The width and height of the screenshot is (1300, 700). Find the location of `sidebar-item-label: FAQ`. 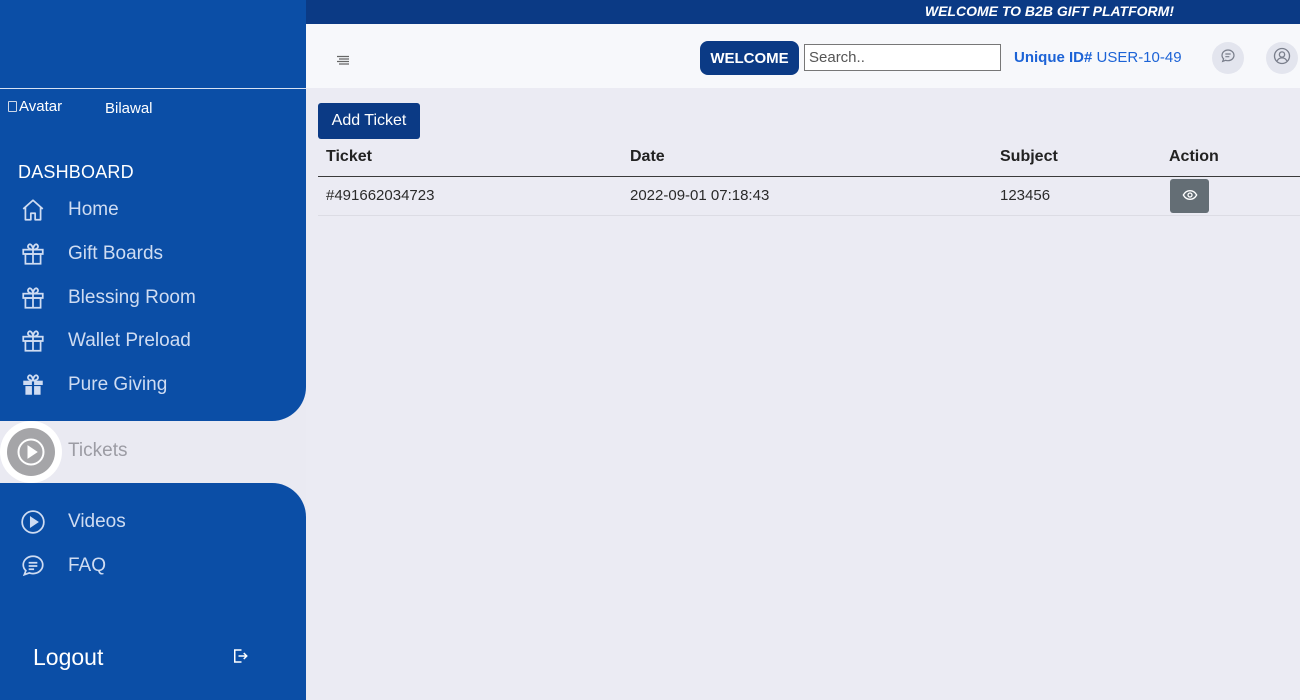

sidebar-item-label: FAQ is located at coordinates (87, 565).